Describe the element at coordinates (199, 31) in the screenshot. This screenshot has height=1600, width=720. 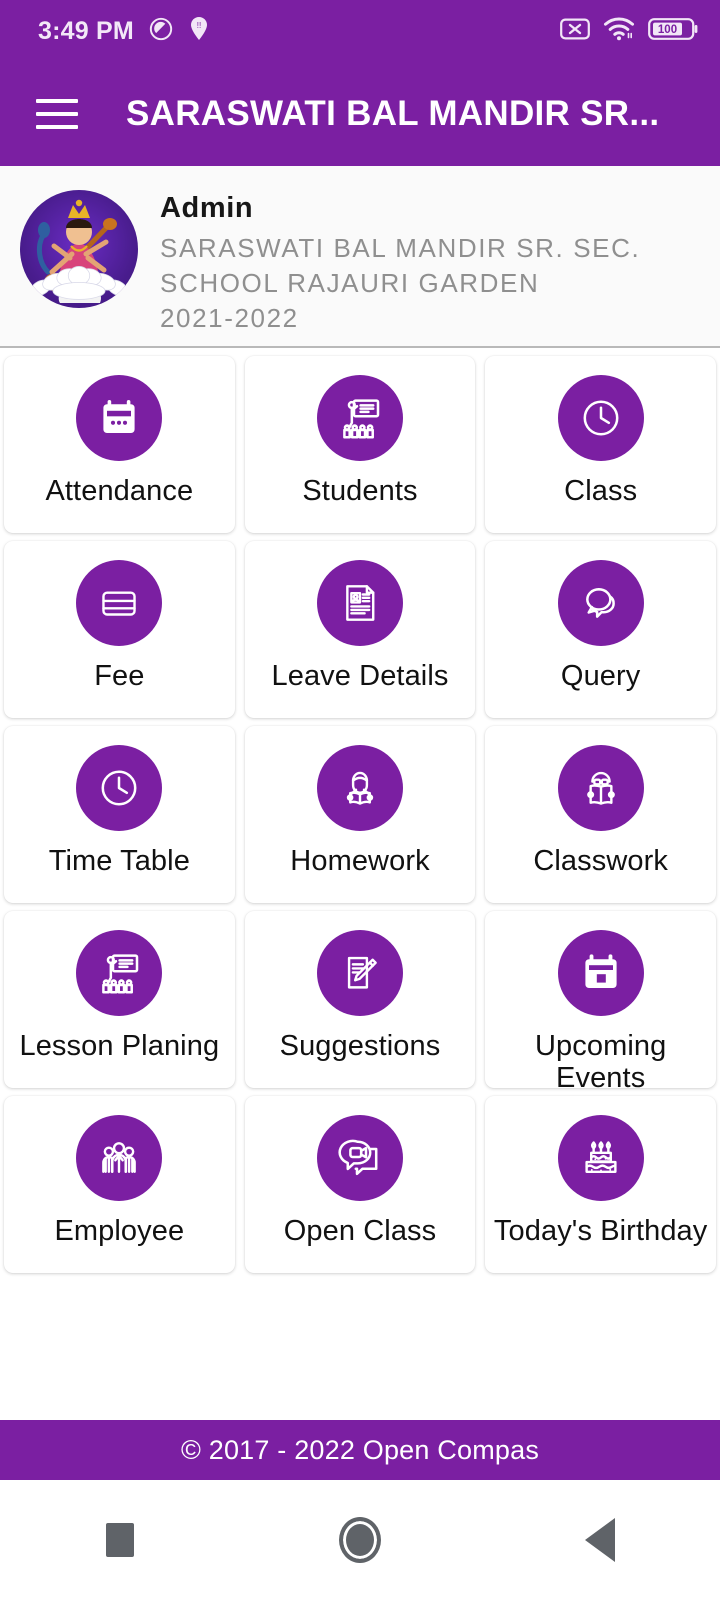
I see `location-pin-icon: !!` at that location.